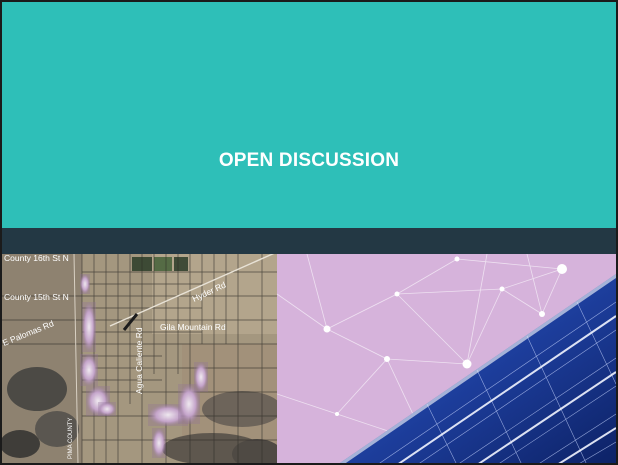 Image resolution: width=618 pixels, height=465 pixels. Describe the element at coordinates (71, 438) in the screenshot. I see `map-label-county-line: PIMA COUNTY` at that location.